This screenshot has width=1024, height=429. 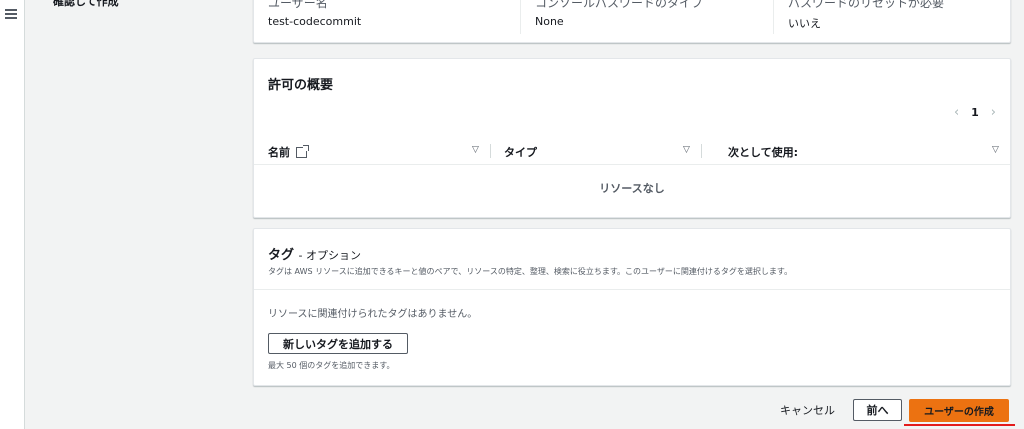 I want to click on tags-title: タグ - オプション, so click(x=314, y=253).